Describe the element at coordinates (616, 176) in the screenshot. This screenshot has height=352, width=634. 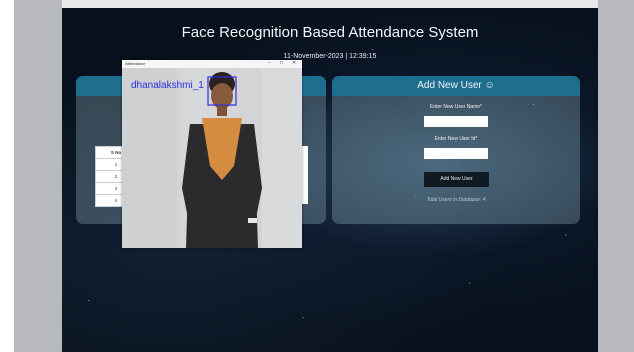
I see `right-gutter` at that location.